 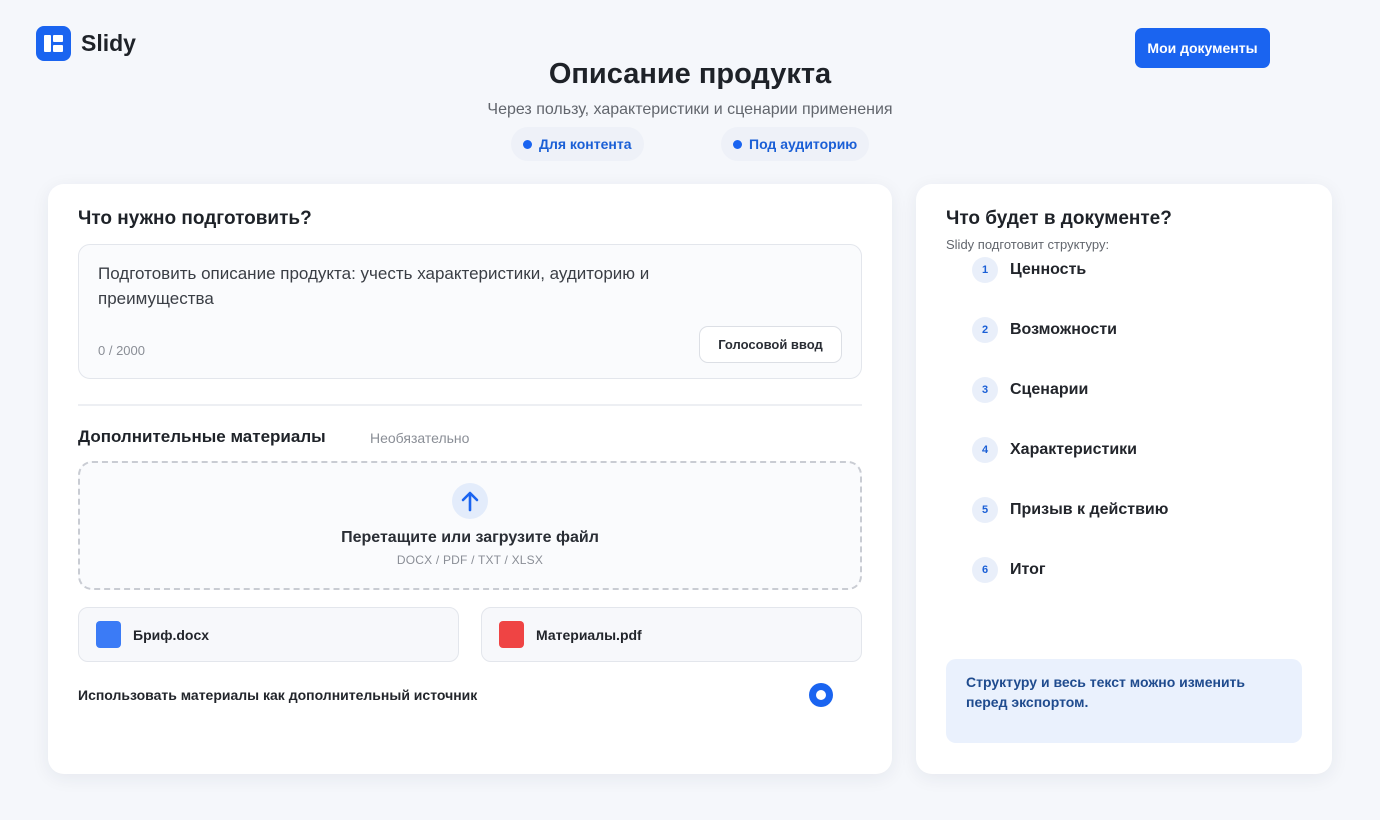 I want to click on step-number: 3, so click(x=985, y=390).